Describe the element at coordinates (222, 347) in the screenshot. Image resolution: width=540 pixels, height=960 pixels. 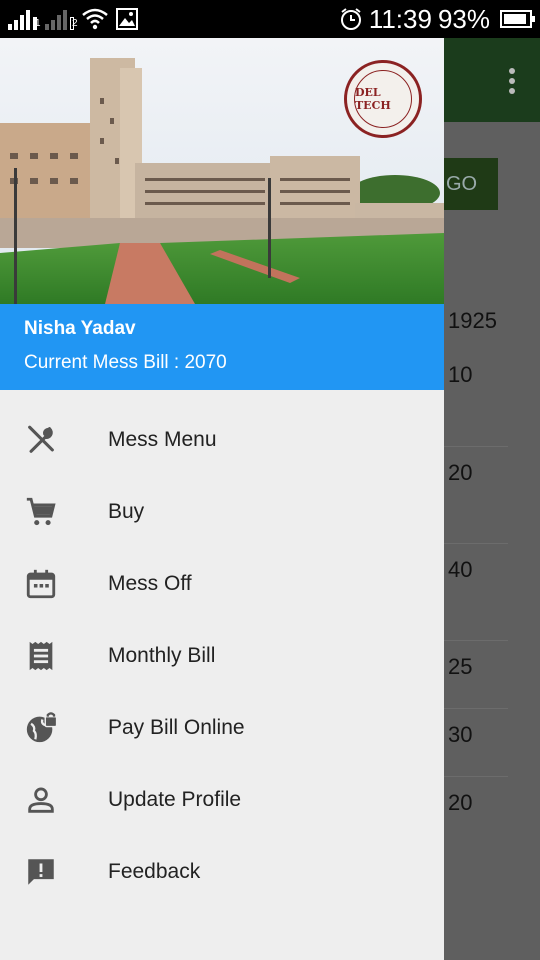
I see `user-info-panel: Nisha Yadav Current Mess Bill : 2070` at that location.